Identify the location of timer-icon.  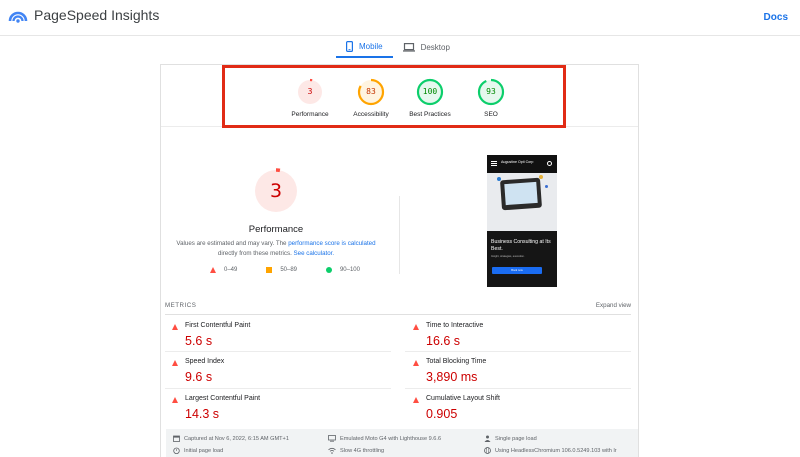
(176, 450).